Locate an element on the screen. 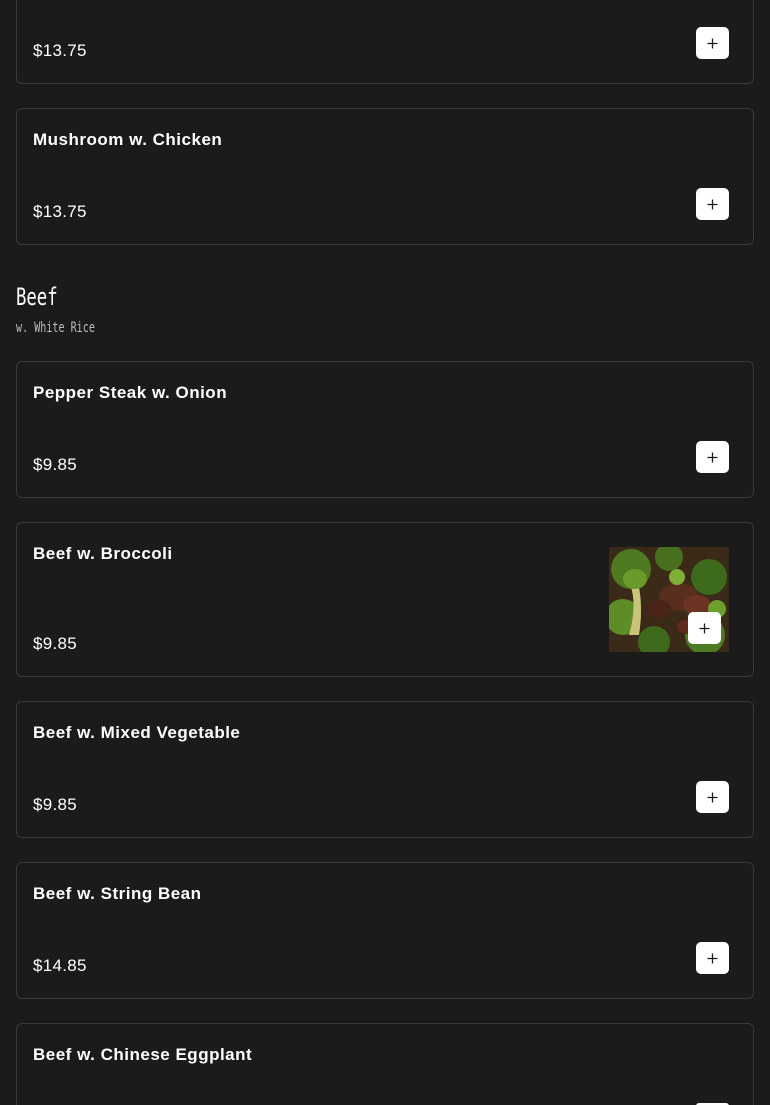 This screenshot has width=770, height=1105. menu-item-card: Beef w. Broccoli $9.85 is located at coordinates (385, 599).